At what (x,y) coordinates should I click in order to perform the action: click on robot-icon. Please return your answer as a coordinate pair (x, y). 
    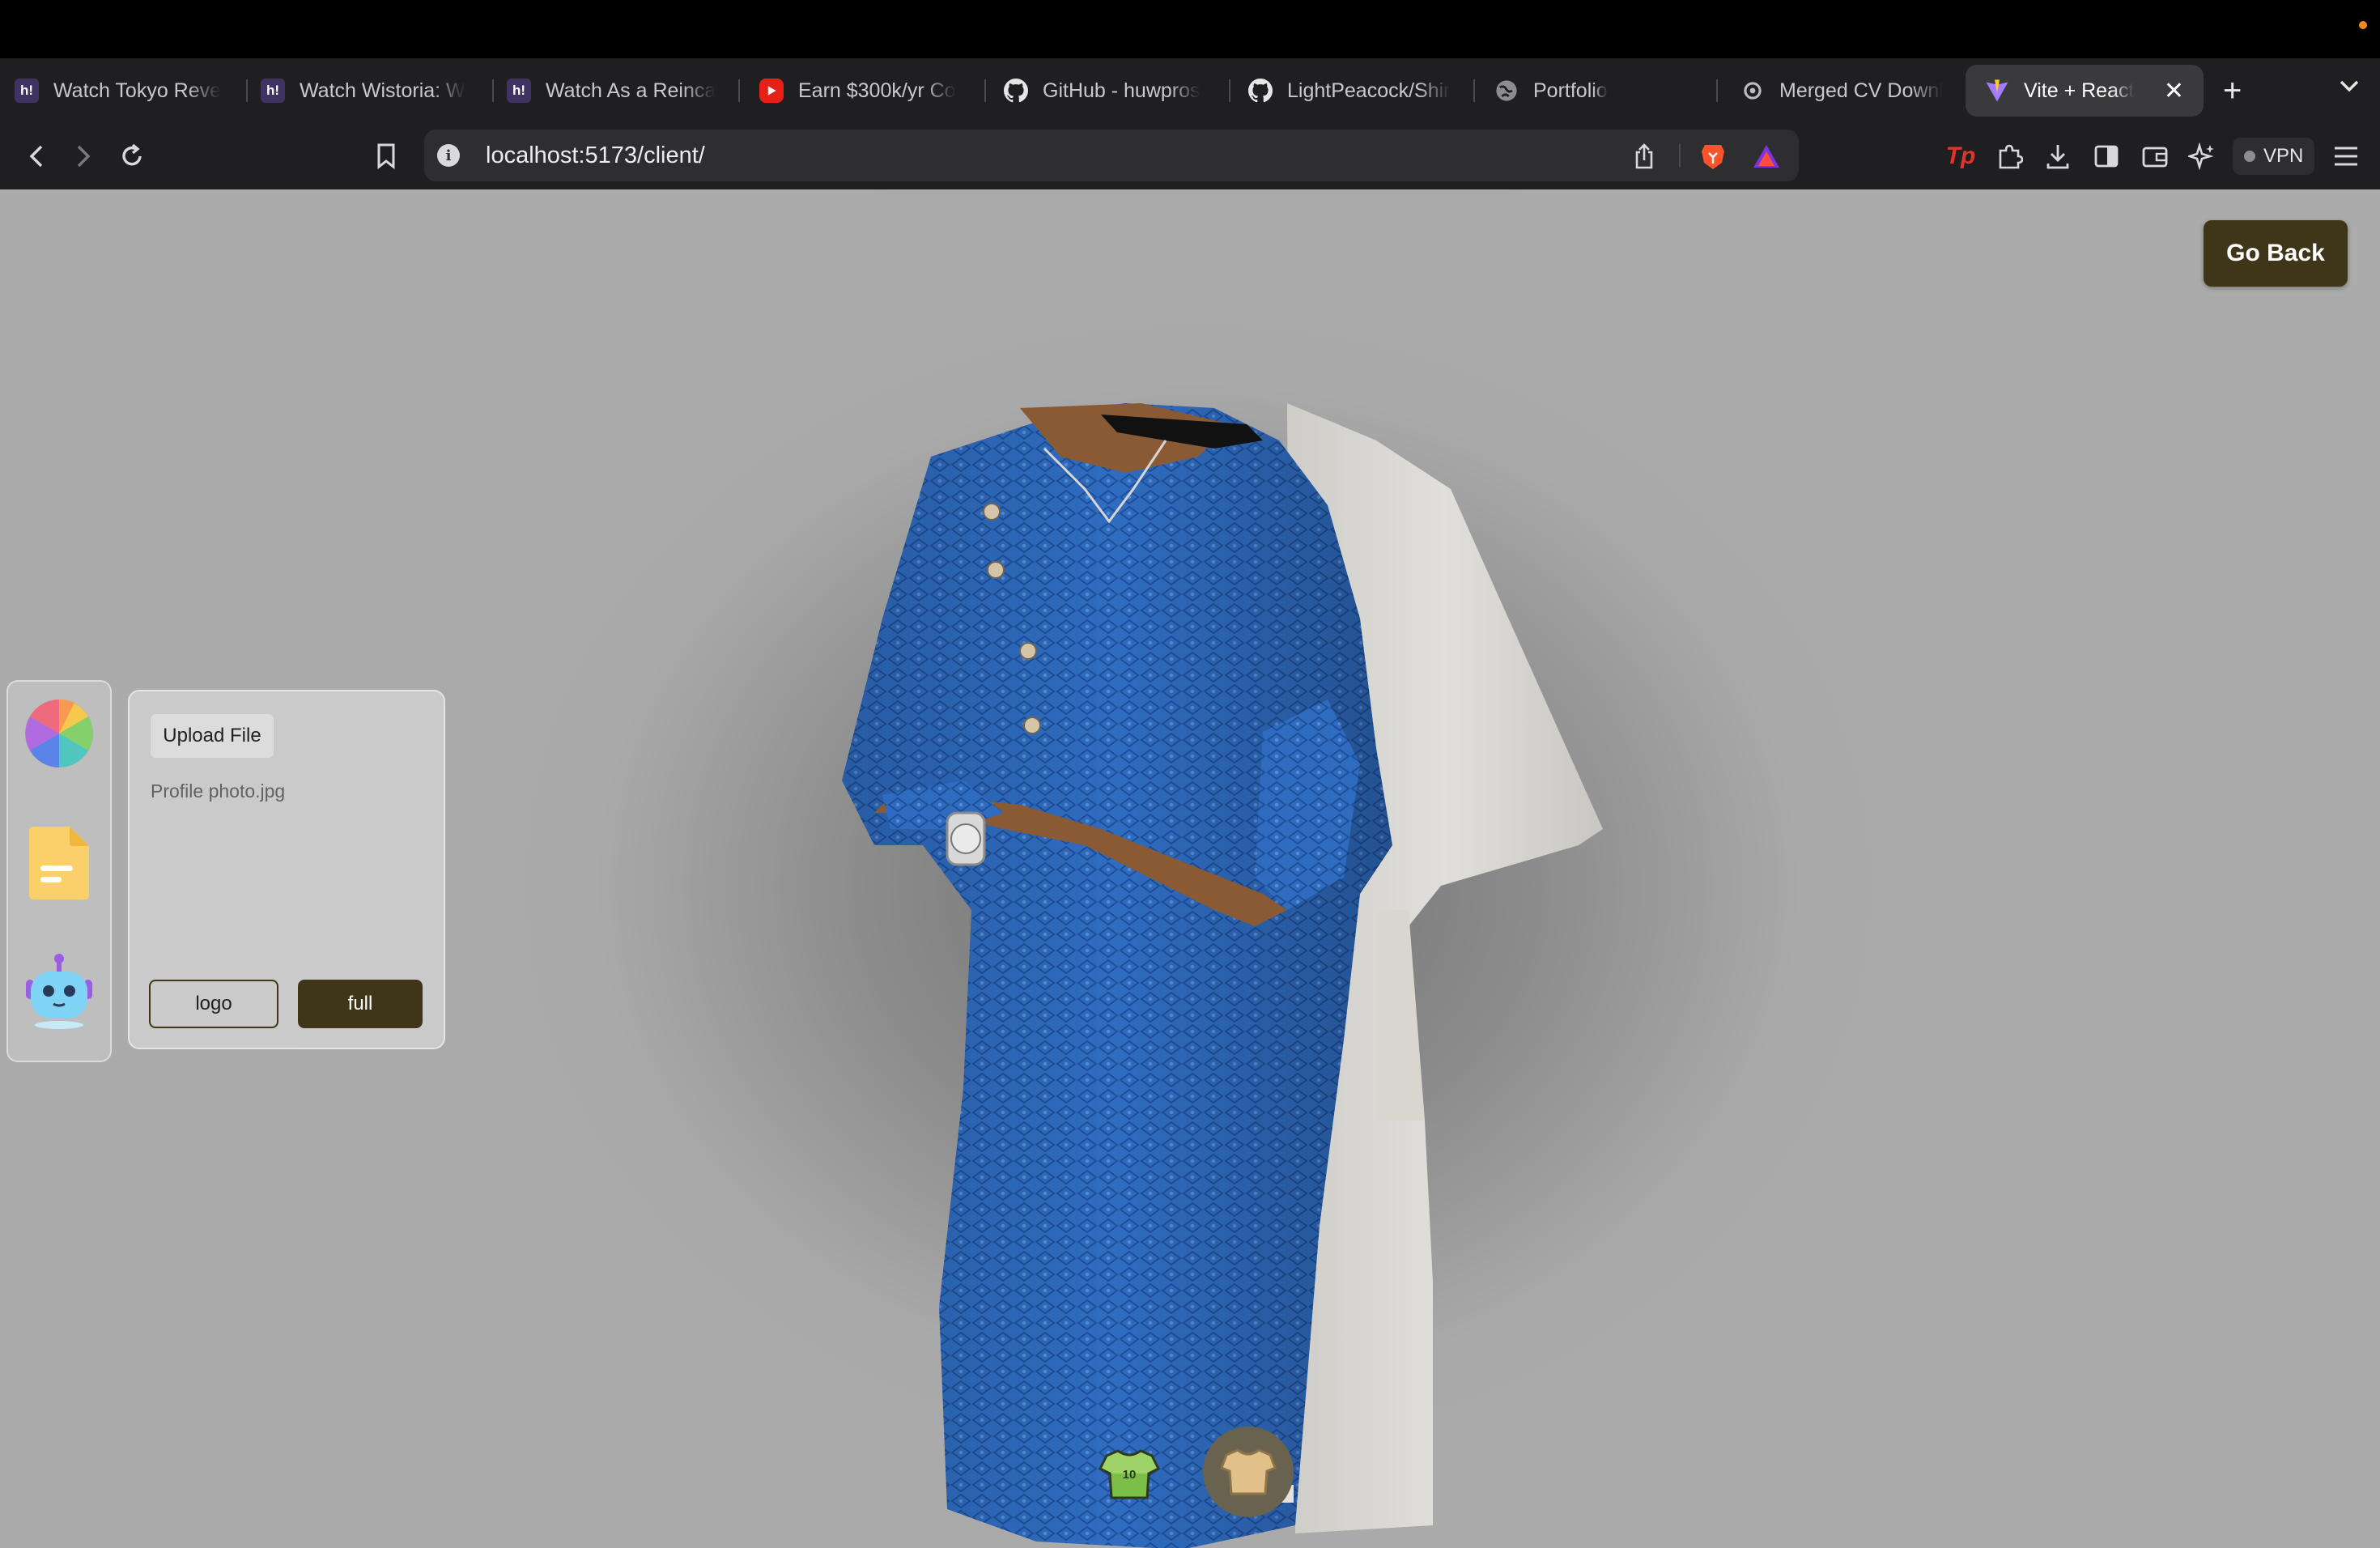
    Looking at the image, I should click on (59, 992).